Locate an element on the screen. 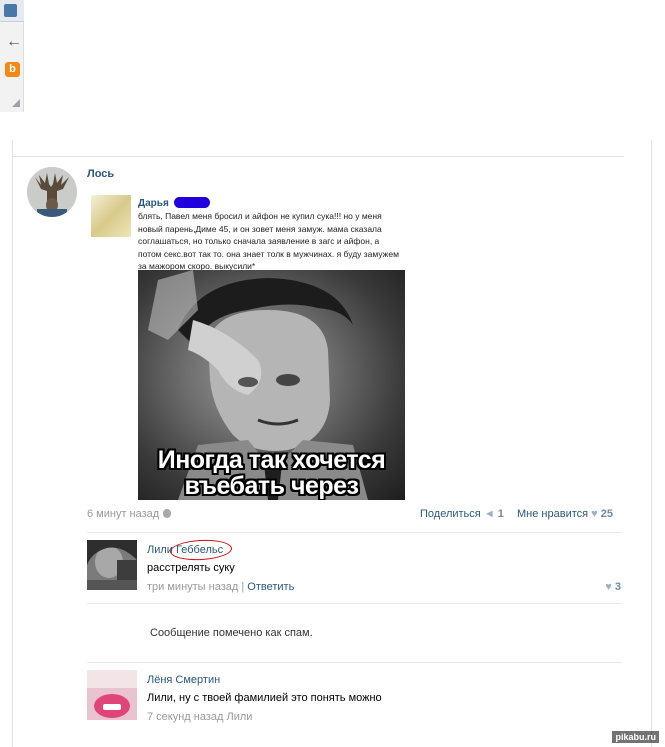 This screenshot has width=665, height=747. post-time-wrap: 6 минут назад is located at coordinates (129, 514).